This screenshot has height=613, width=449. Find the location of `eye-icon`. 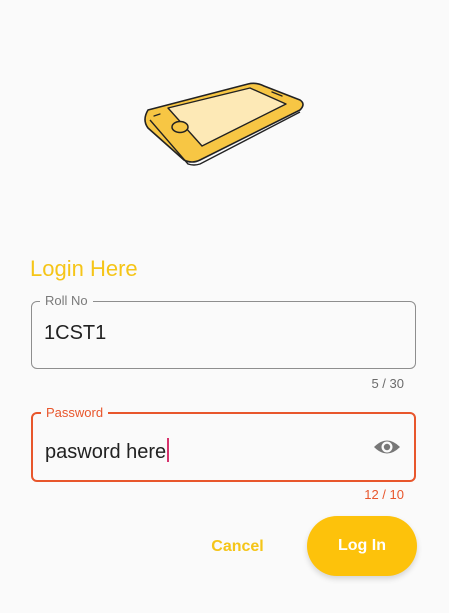

eye-icon is located at coordinates (387, 447).